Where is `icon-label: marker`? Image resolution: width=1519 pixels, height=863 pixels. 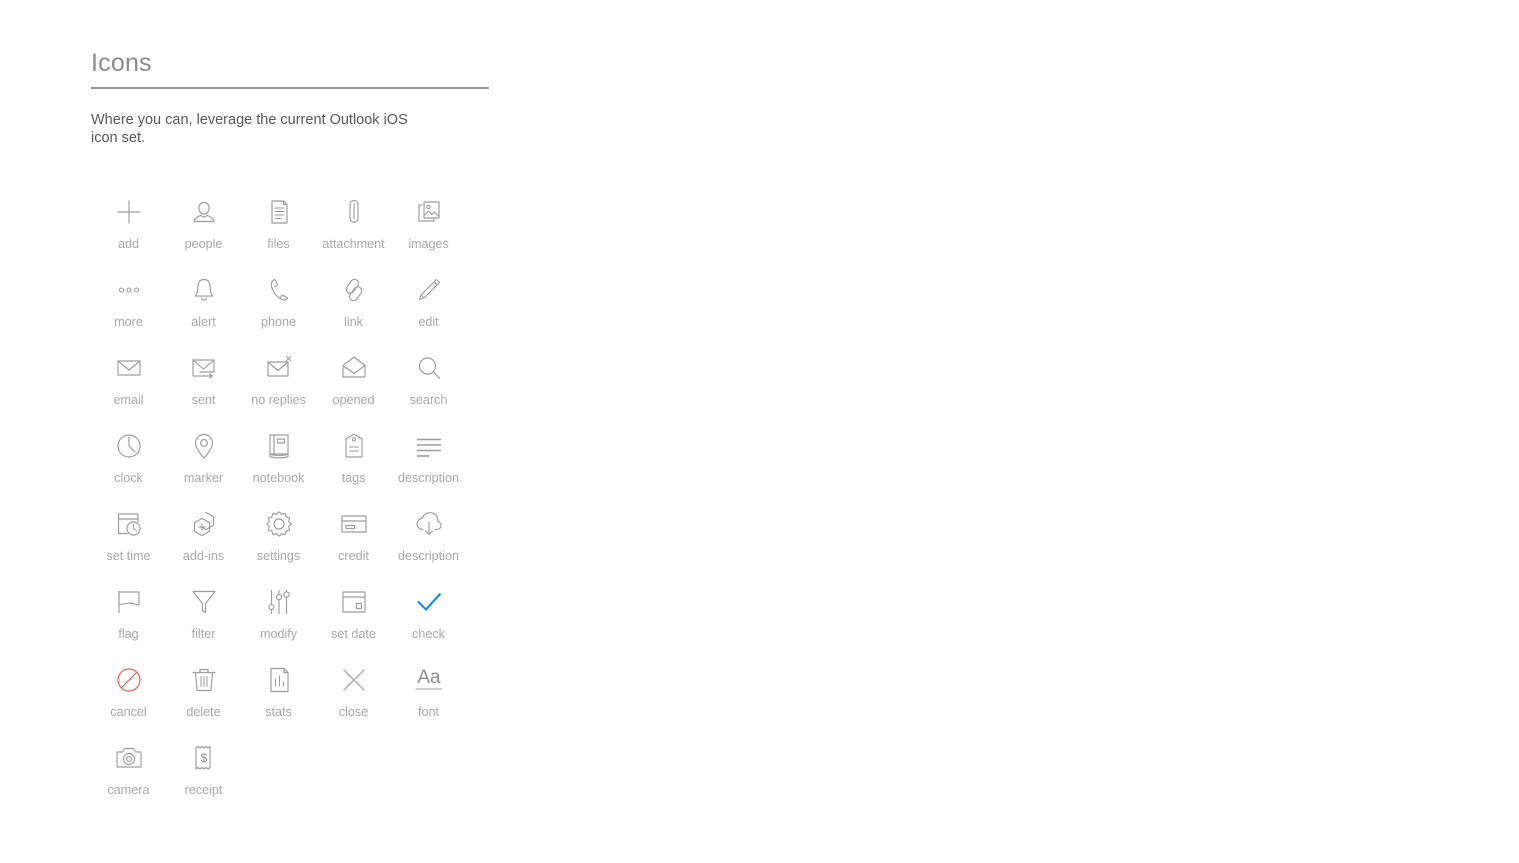
icon-label: marker is located at coordinates (203, 478).